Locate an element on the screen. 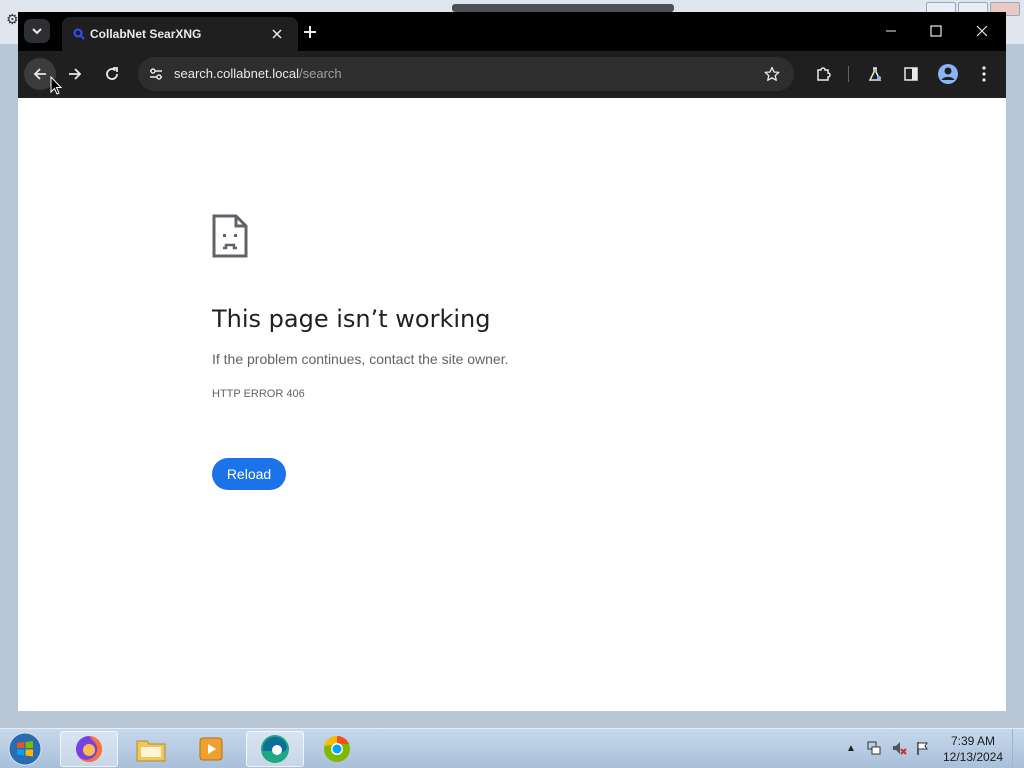 This screenshot has height=768, width=1024. minimize-icon is located at coordinates (891, 31).